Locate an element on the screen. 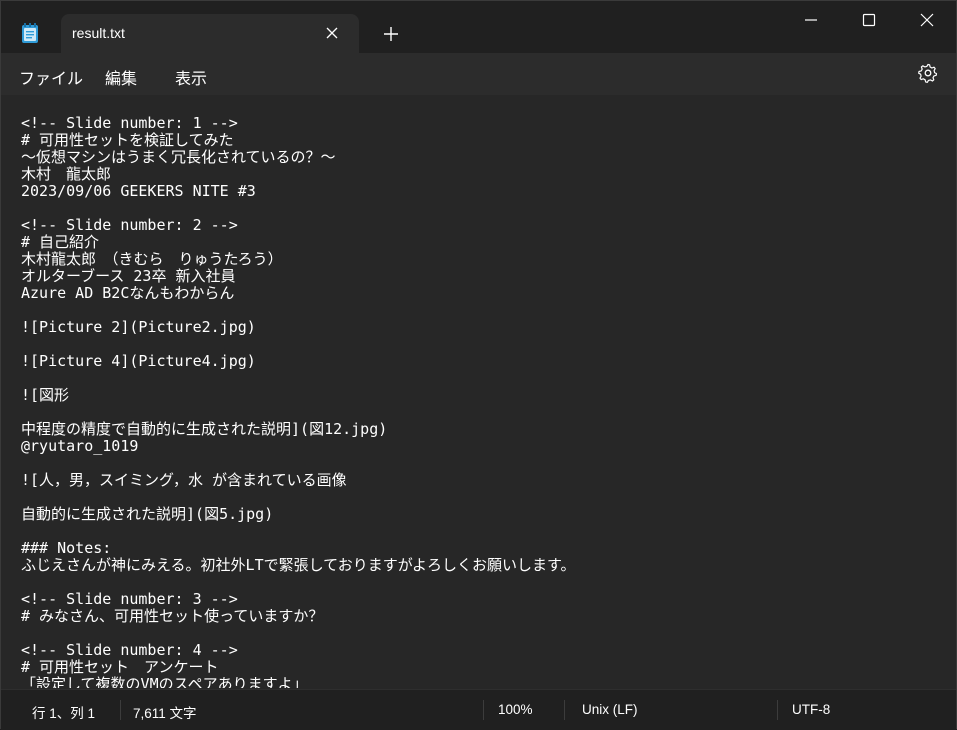 The image size is (957, 730). menu-bar: ファイル 編集 表示 is located at coordinates (478, 74).